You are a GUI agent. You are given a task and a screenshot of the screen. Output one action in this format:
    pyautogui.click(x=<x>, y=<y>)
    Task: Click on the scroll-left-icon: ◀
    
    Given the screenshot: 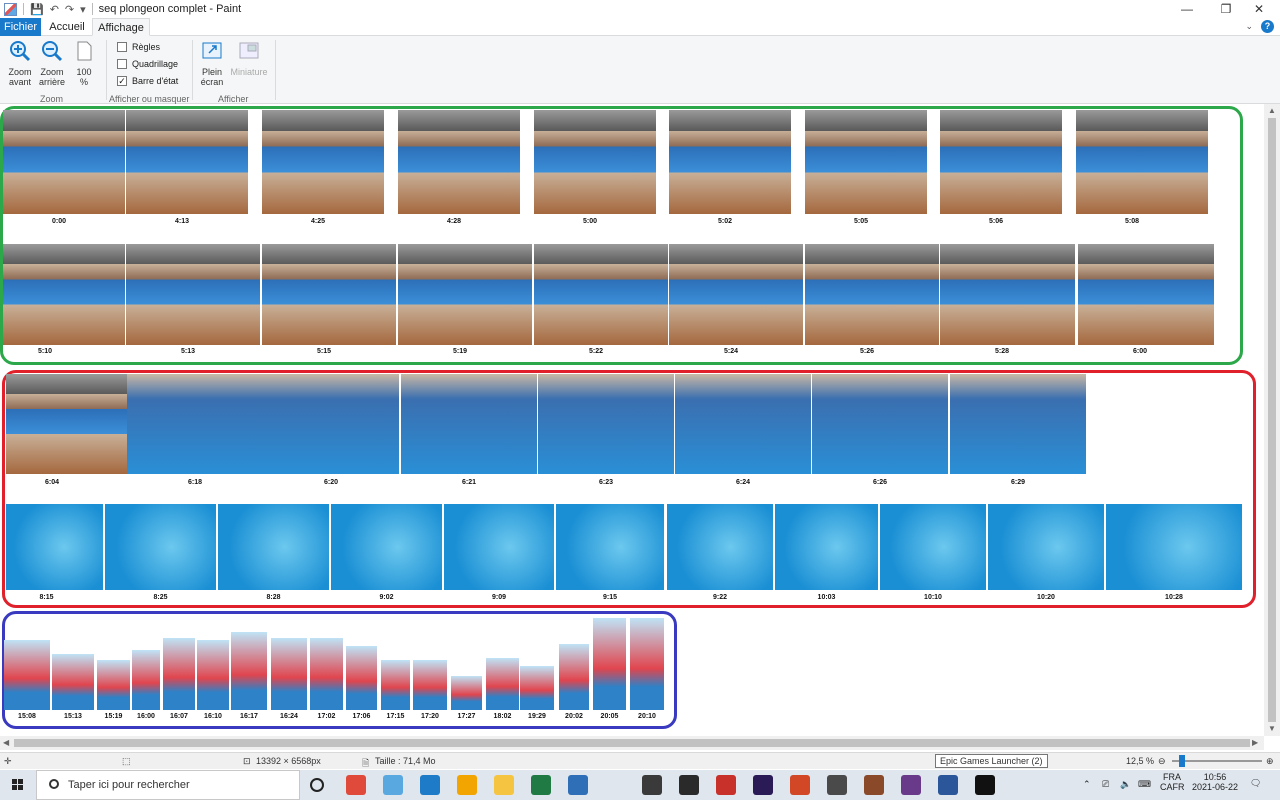 What is the action you would take?
    pyautogui.click(x=6, y=742)
    